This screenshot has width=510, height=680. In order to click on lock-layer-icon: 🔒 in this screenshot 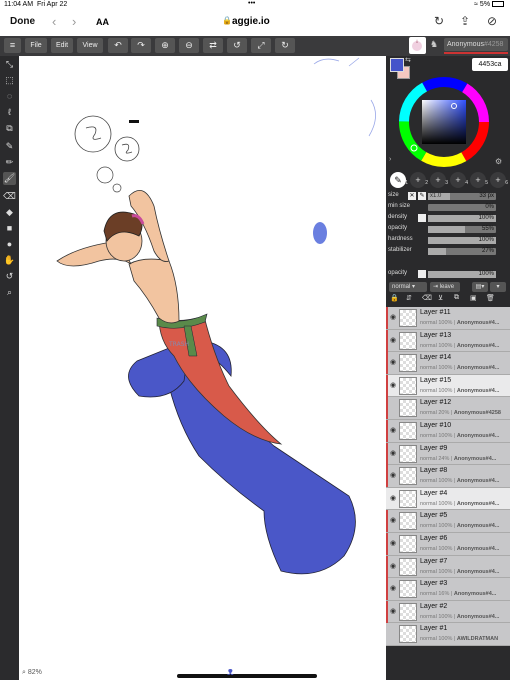, I will do `click(394, 298)`.